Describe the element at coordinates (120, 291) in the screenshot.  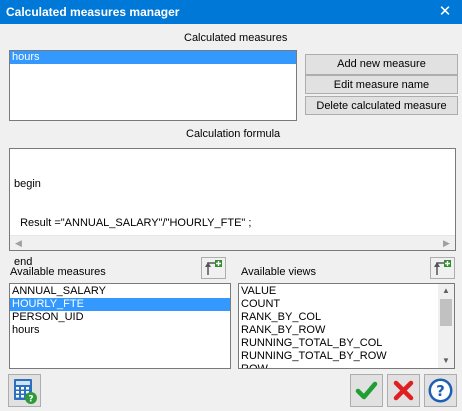
I see `available-measure-item: ANNUAL_SALARY` at that location.